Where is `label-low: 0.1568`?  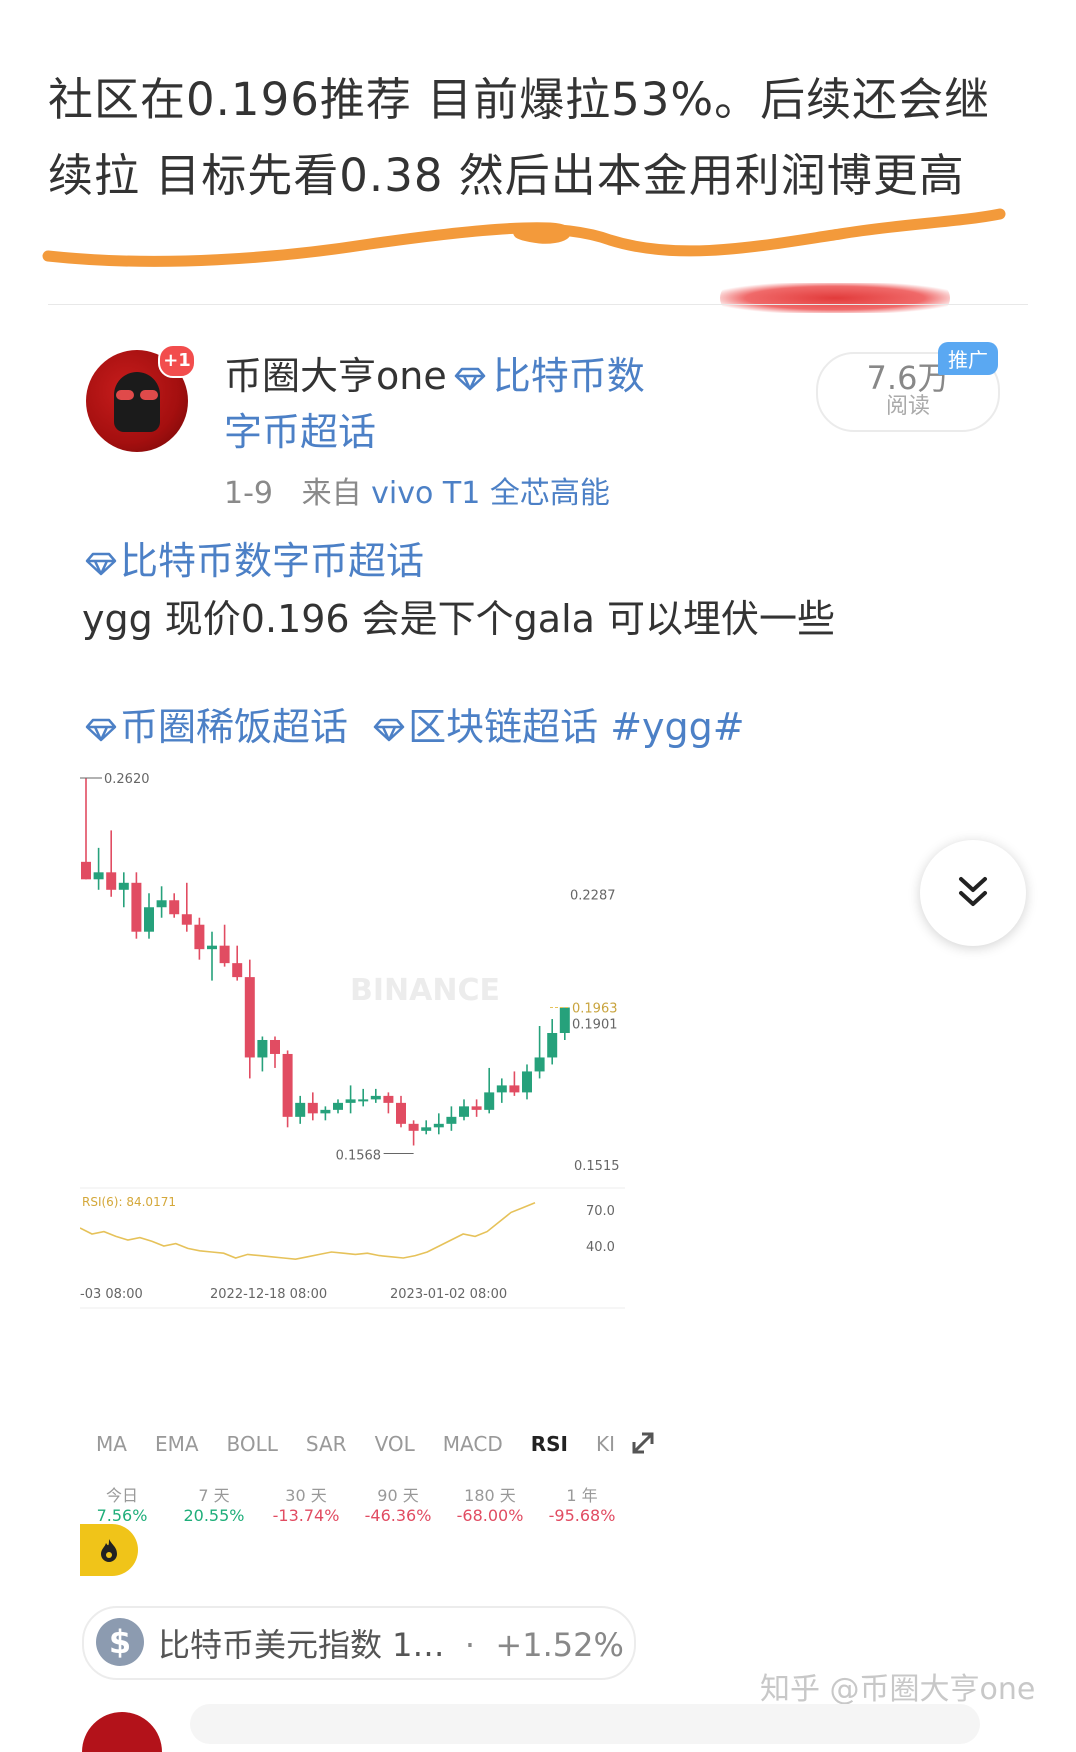 label-low: 0.1568 is located at coordinates (359, 1155).